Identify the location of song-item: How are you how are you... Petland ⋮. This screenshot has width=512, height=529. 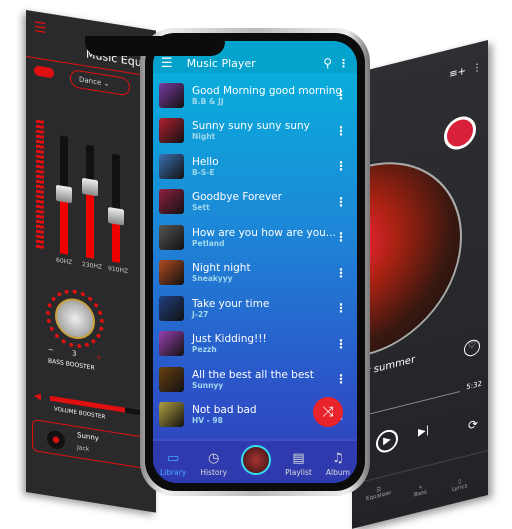
(256, 237).